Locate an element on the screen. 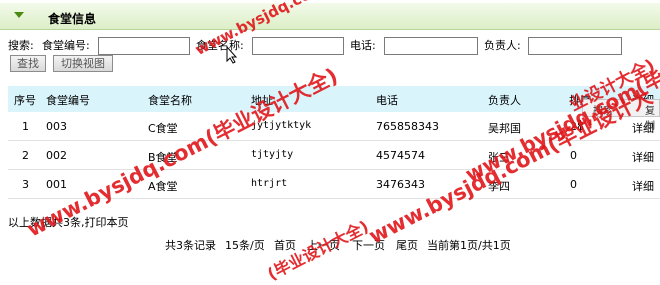 This screenshot has width=660, height=285. cell-no: 001 is located at coordinates (56, 184).